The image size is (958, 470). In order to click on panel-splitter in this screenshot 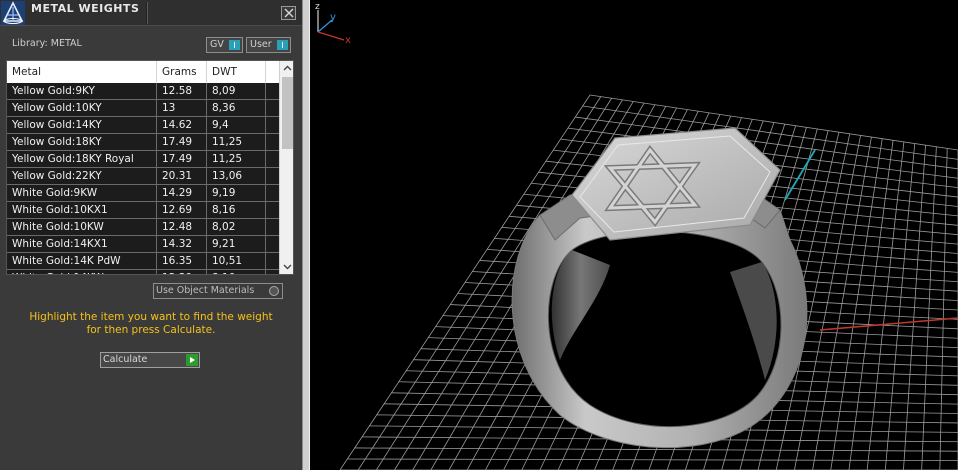, I will do `click(306, 235)`.